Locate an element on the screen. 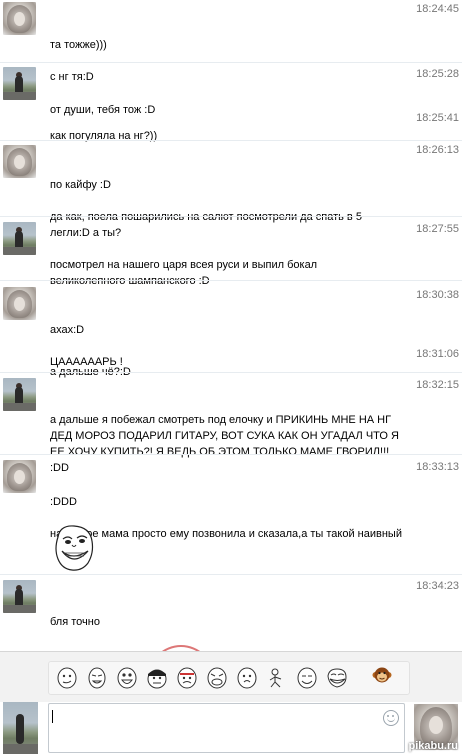  rage-face-1-icon is located at coordinates (67, 678).